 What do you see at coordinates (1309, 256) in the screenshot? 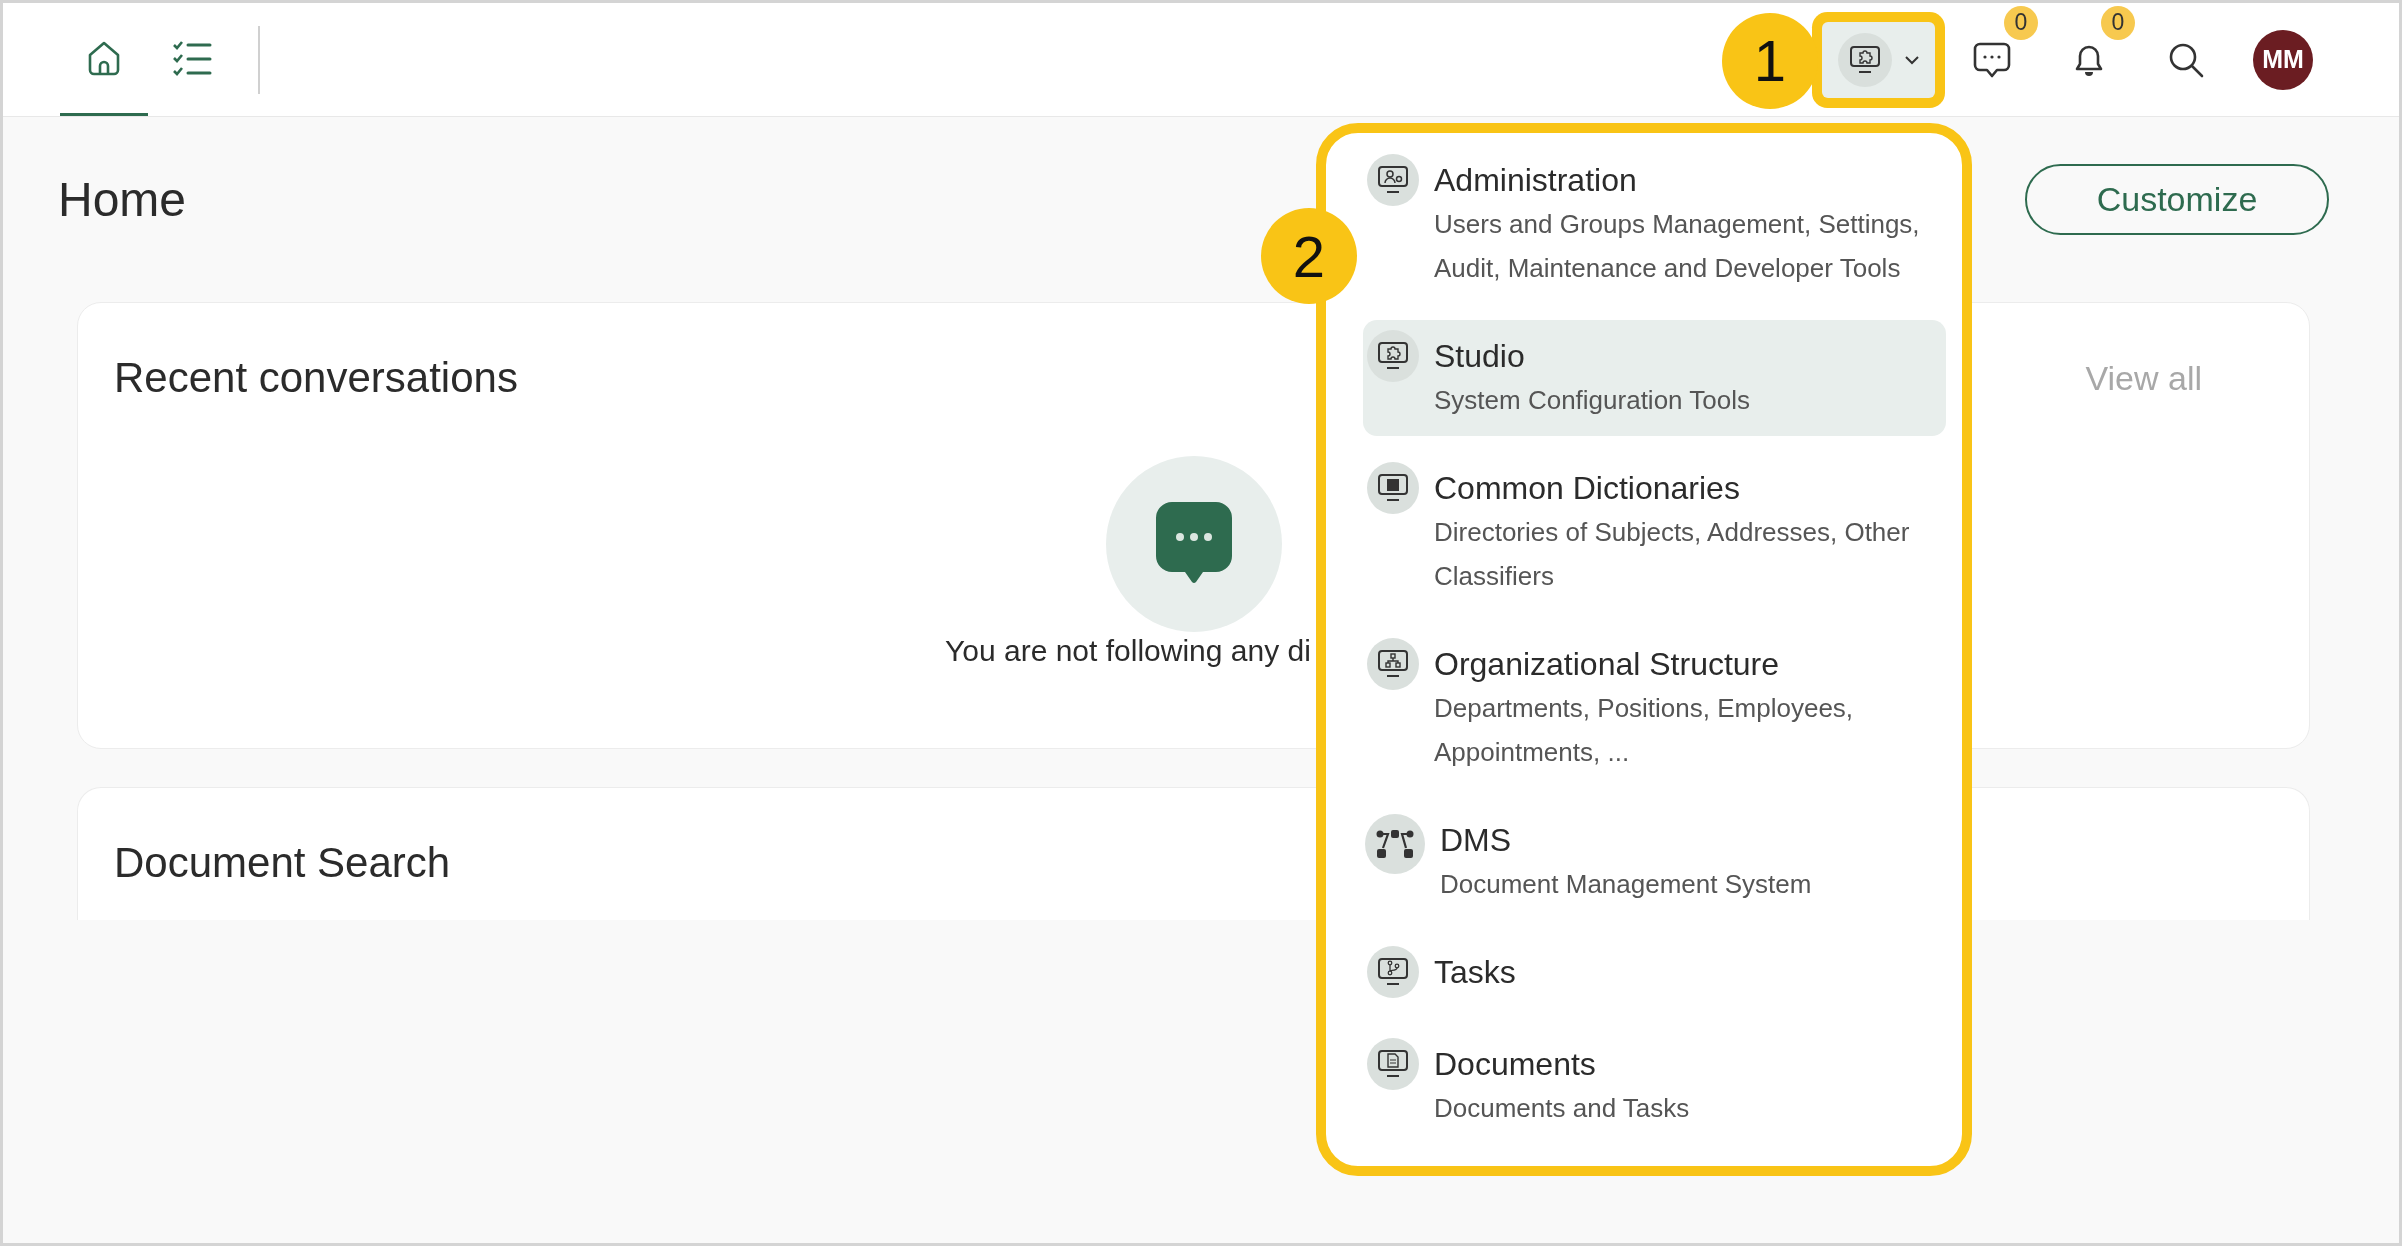
I see `step-marker: 2` at bounding box center [1309, 256].